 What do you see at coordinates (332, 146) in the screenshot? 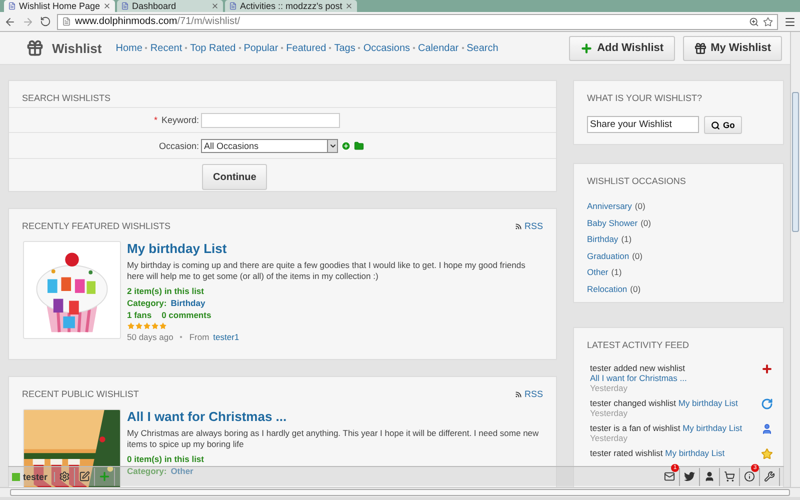
I see `caret-icon` at bounding box center [332, 146].